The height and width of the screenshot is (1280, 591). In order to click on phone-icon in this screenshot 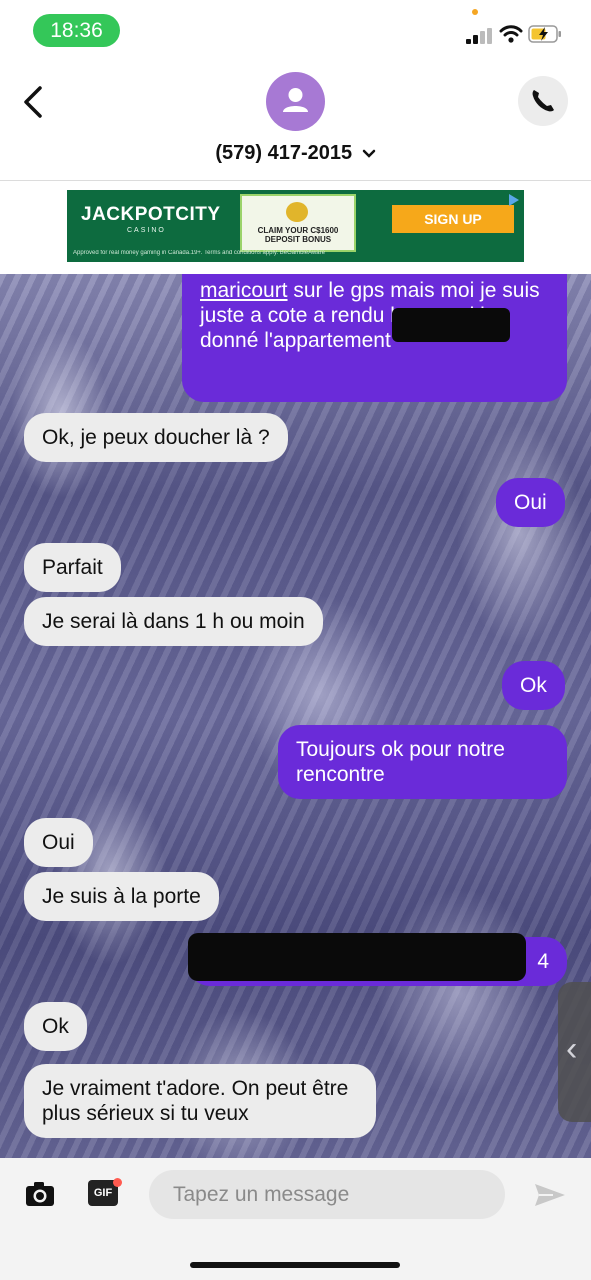, I will do `click(543, 101)`.